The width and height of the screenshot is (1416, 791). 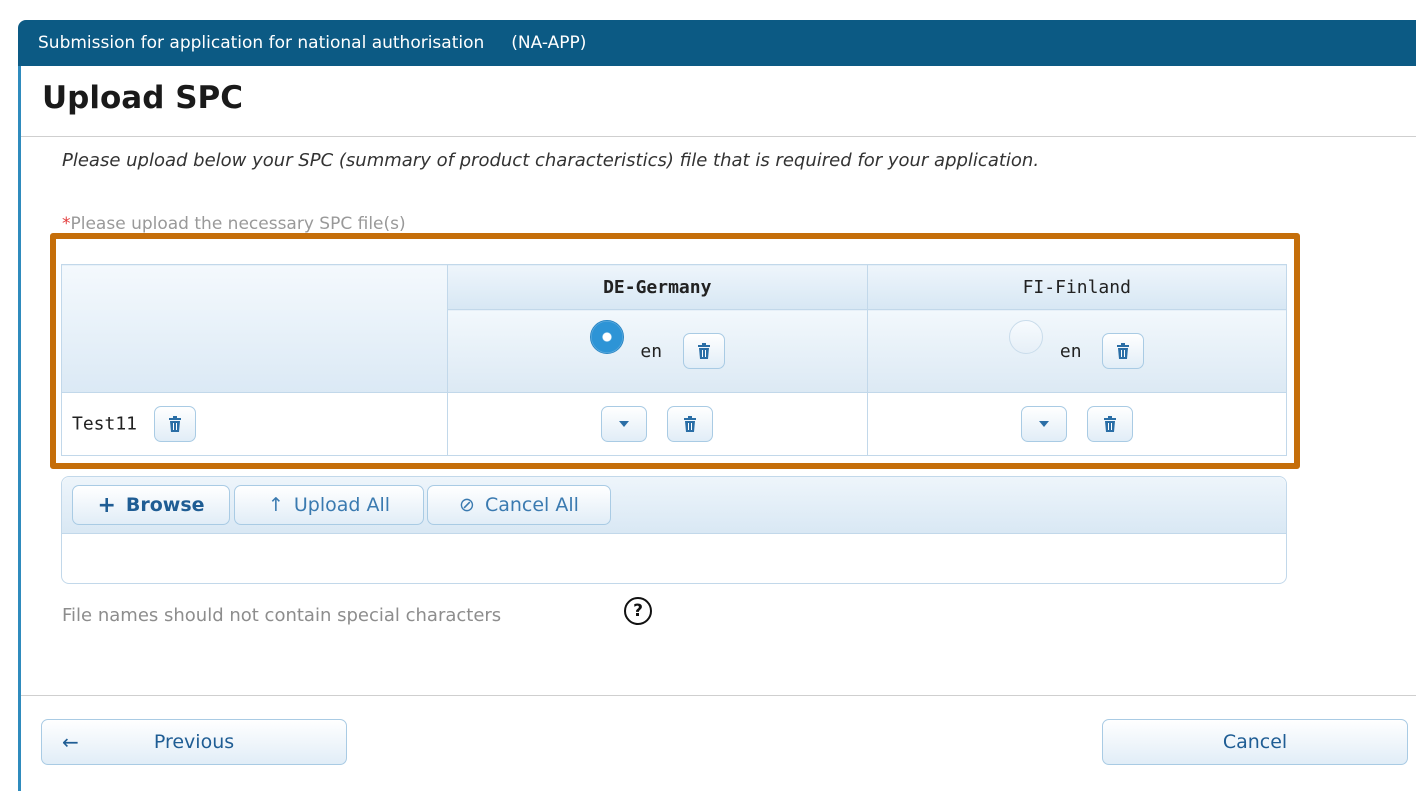 What do you see at coordinates (531, 505) in the screenshot?
I see `cancel-all-label: Cancel All` at bounding box center [531, 505].